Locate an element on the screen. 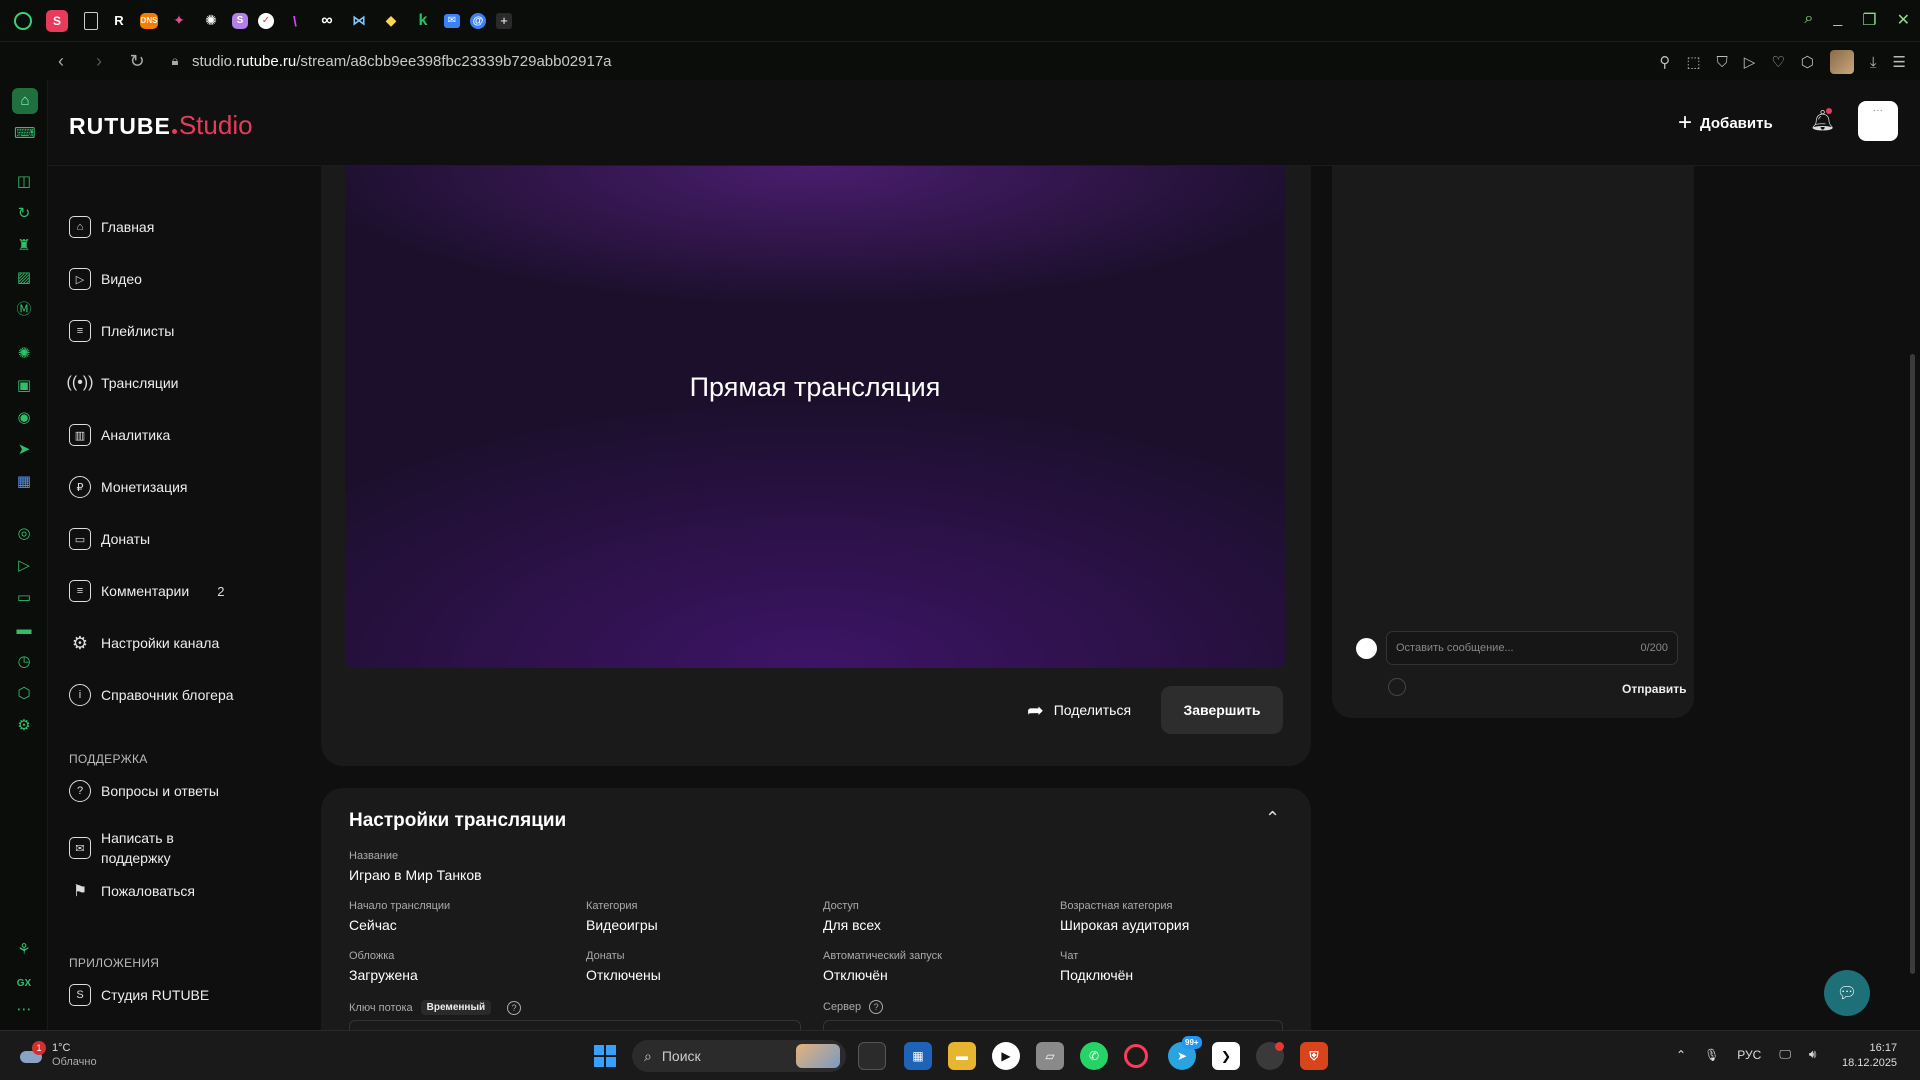 The height and width of the screenshot is (1080, 1920). profile-avatar-icon is located at coordinates (1841, 62).